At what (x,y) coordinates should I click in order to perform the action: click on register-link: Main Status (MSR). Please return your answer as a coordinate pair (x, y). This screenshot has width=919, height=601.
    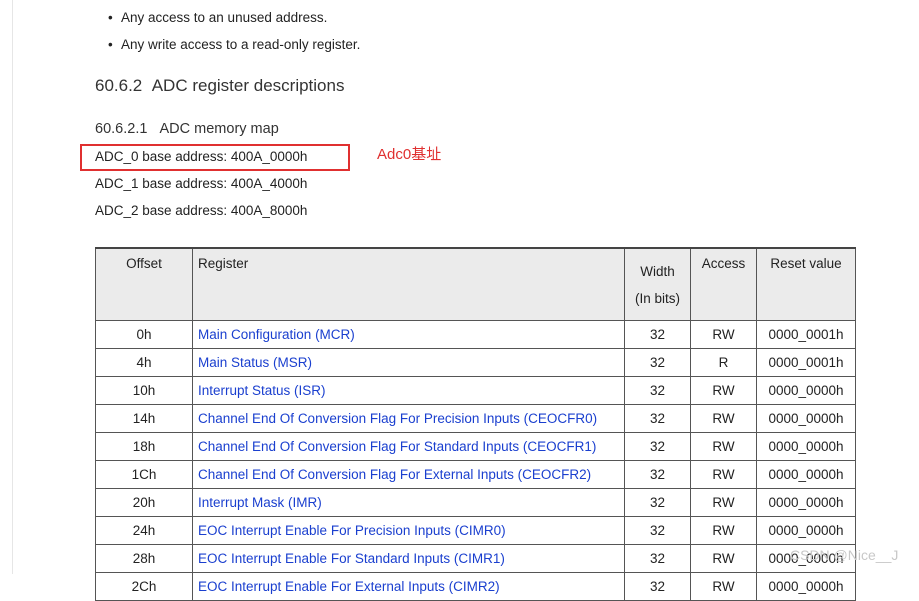
    Looking at the image, I should click on (408, 362).